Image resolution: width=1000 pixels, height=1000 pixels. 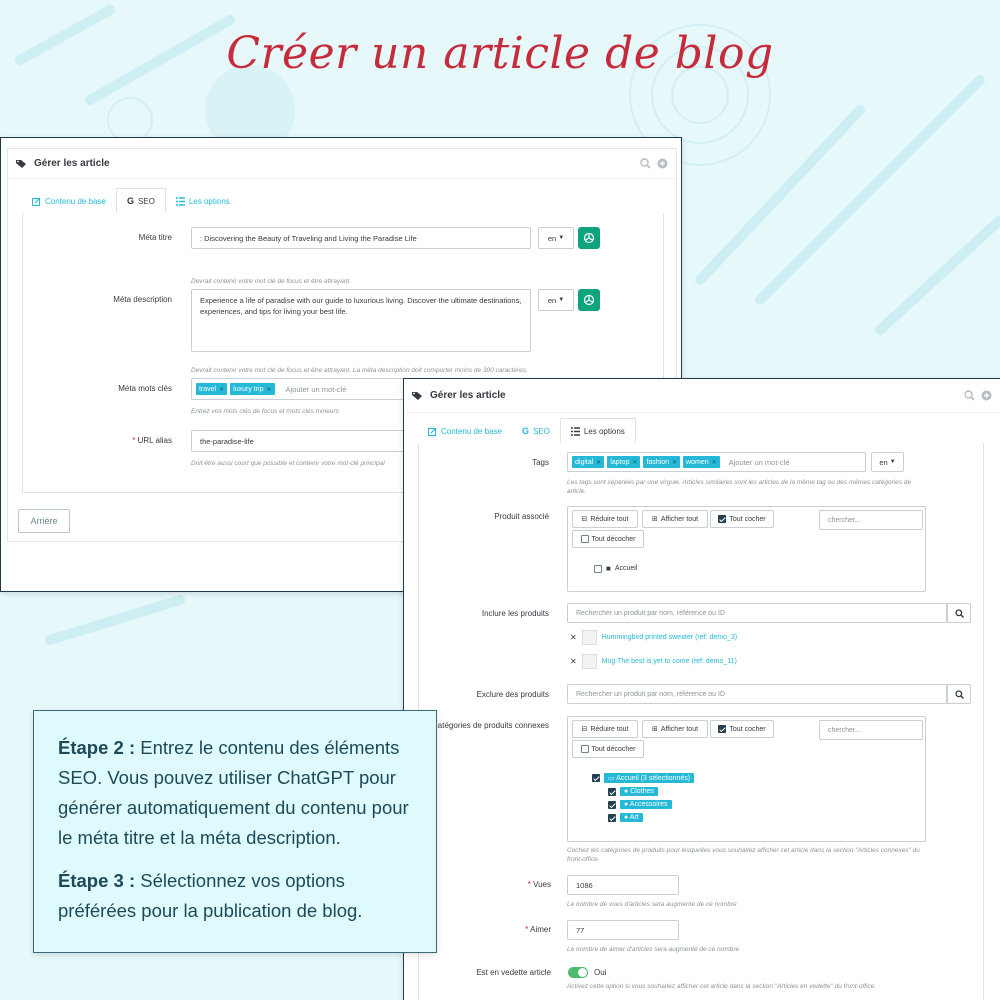 What do you see at coordinates (556, 300) in the screenshot?
I see `meta-description-lang-select: en ▼` at bounding box center [556, 300].